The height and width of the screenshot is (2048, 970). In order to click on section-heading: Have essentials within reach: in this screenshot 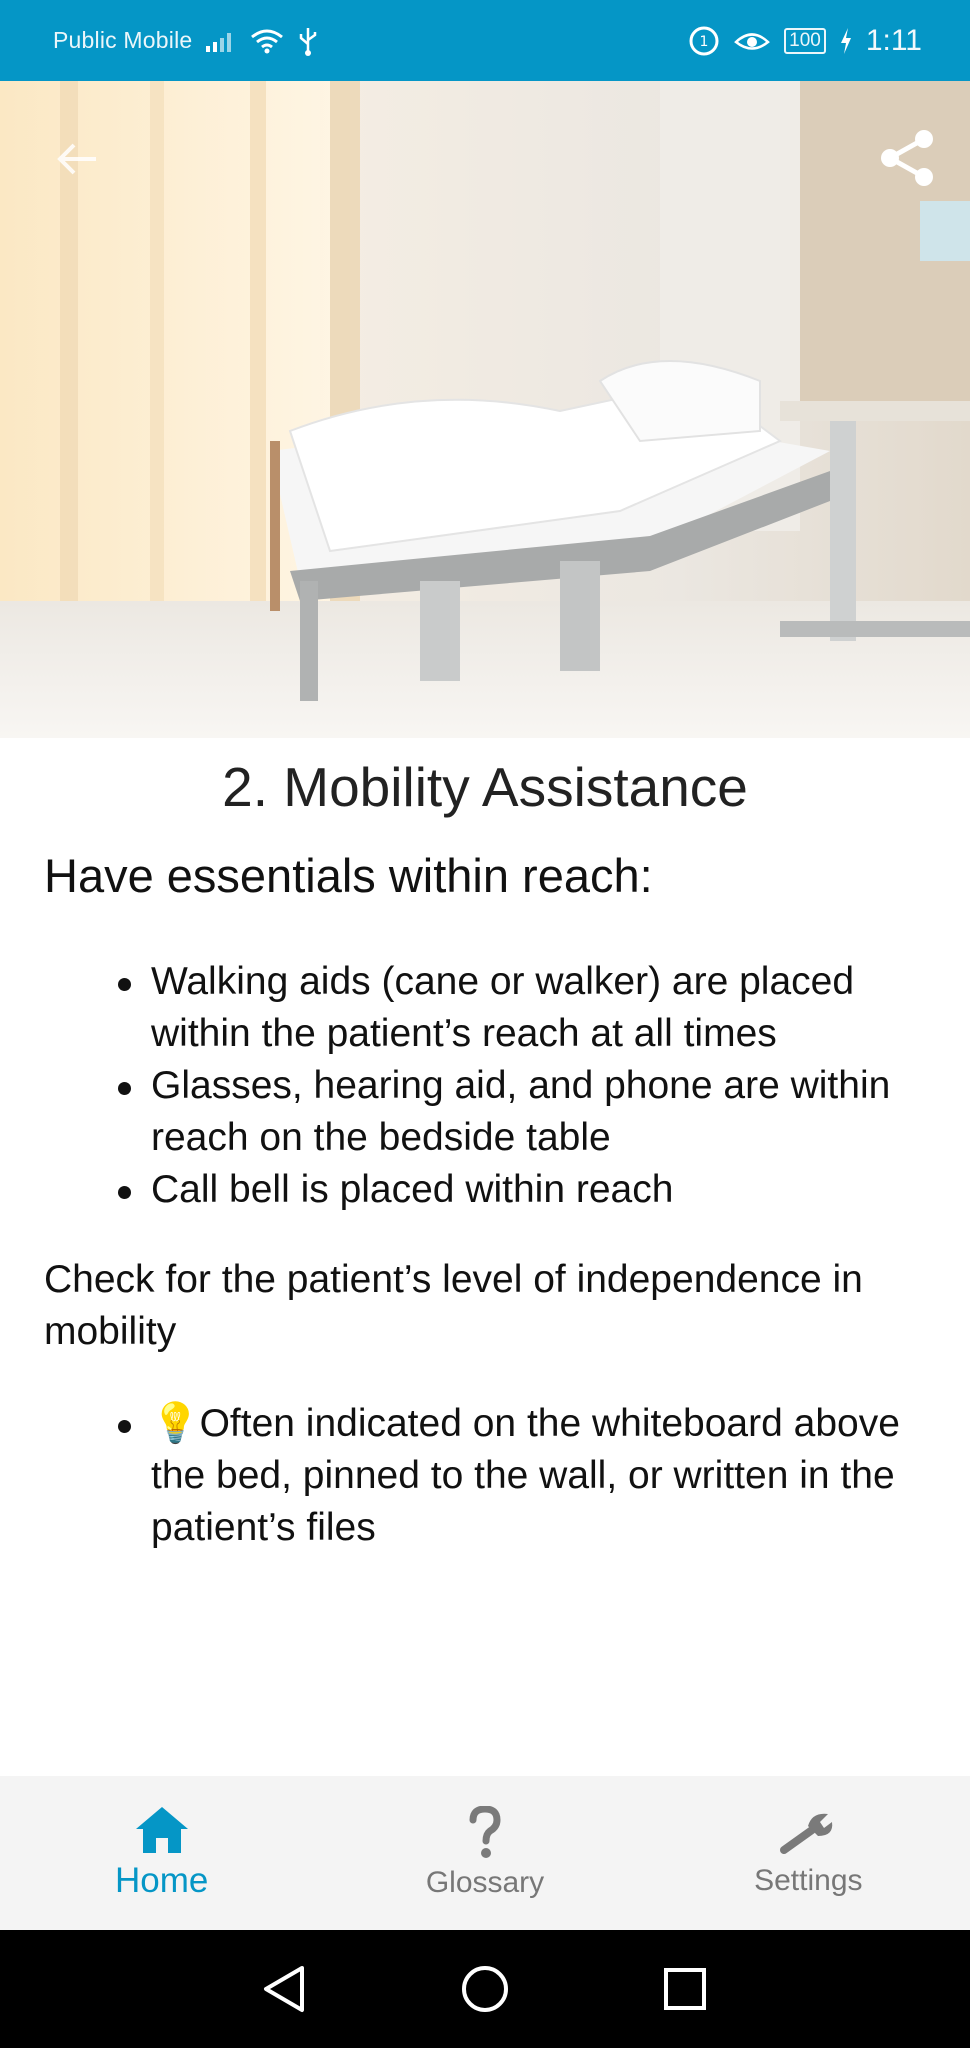, I will do `click(348, 875)`.